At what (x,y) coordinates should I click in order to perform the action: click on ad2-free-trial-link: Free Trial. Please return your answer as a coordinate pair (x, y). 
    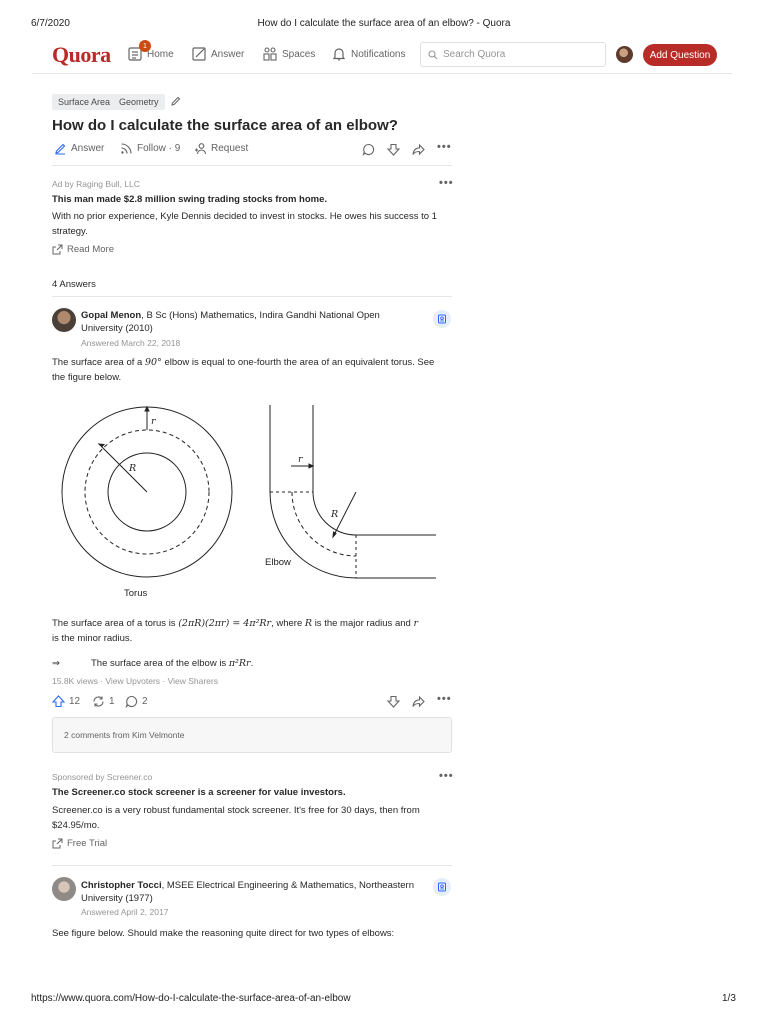
    Looking at the image, I should click on (79, 843).